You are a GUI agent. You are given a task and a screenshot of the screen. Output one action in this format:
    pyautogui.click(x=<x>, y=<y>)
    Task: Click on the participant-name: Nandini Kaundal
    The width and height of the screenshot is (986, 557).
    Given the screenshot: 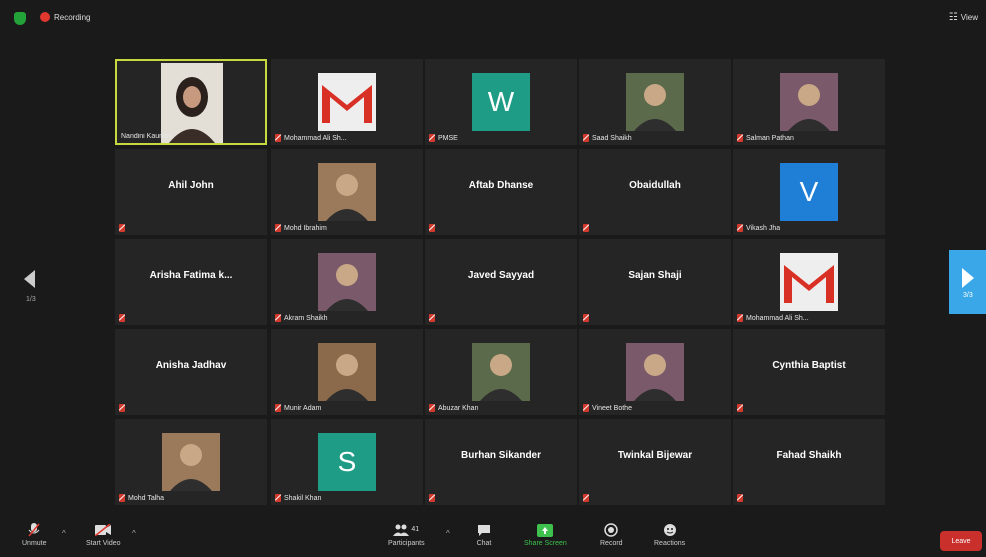 What is the action you would take?
    pyautogui.click(x=147, y=136)
    